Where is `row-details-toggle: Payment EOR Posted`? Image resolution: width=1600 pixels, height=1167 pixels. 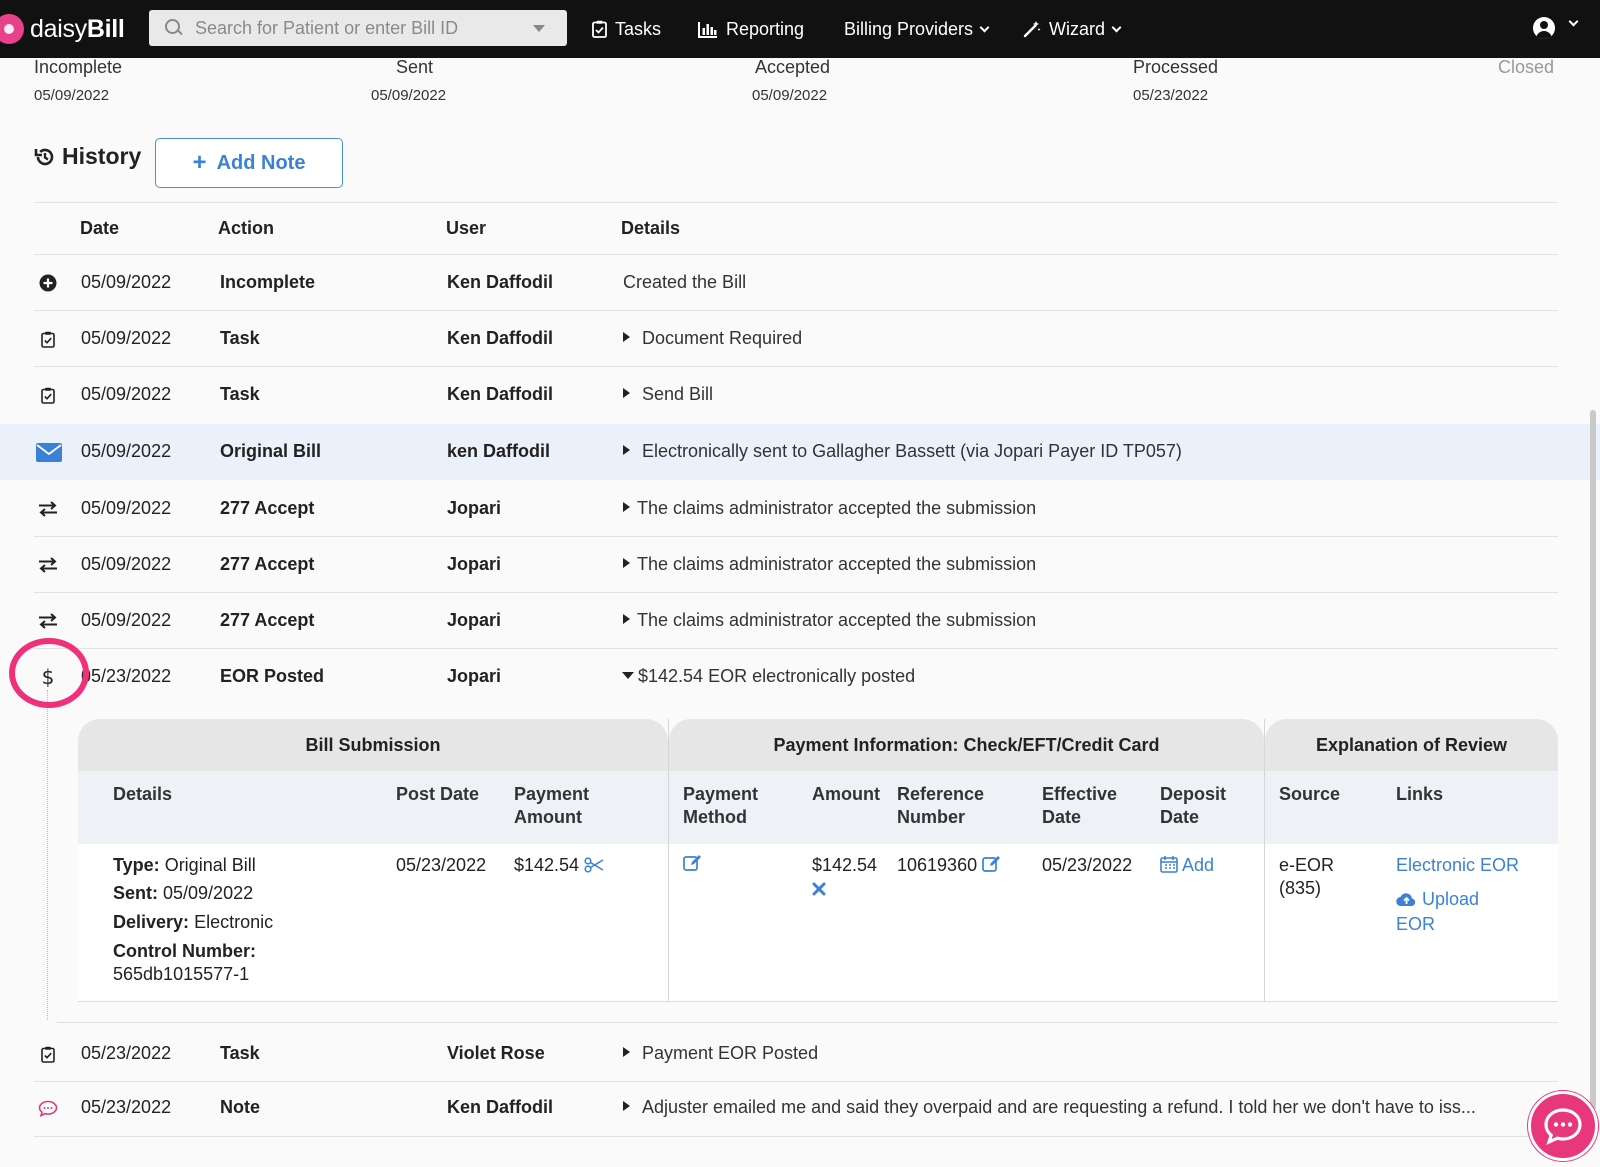
row-details-toggle: Payment EOR Posted is located at coordinates (720, 1053).